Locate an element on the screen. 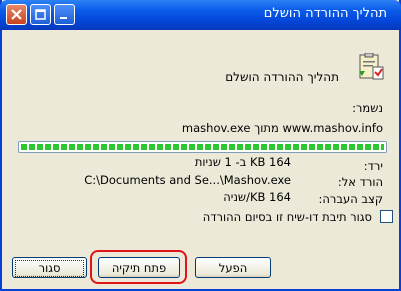 The height and width of the screenshot is (291, 401). maximize-icon is located at coordinates (40, 14).